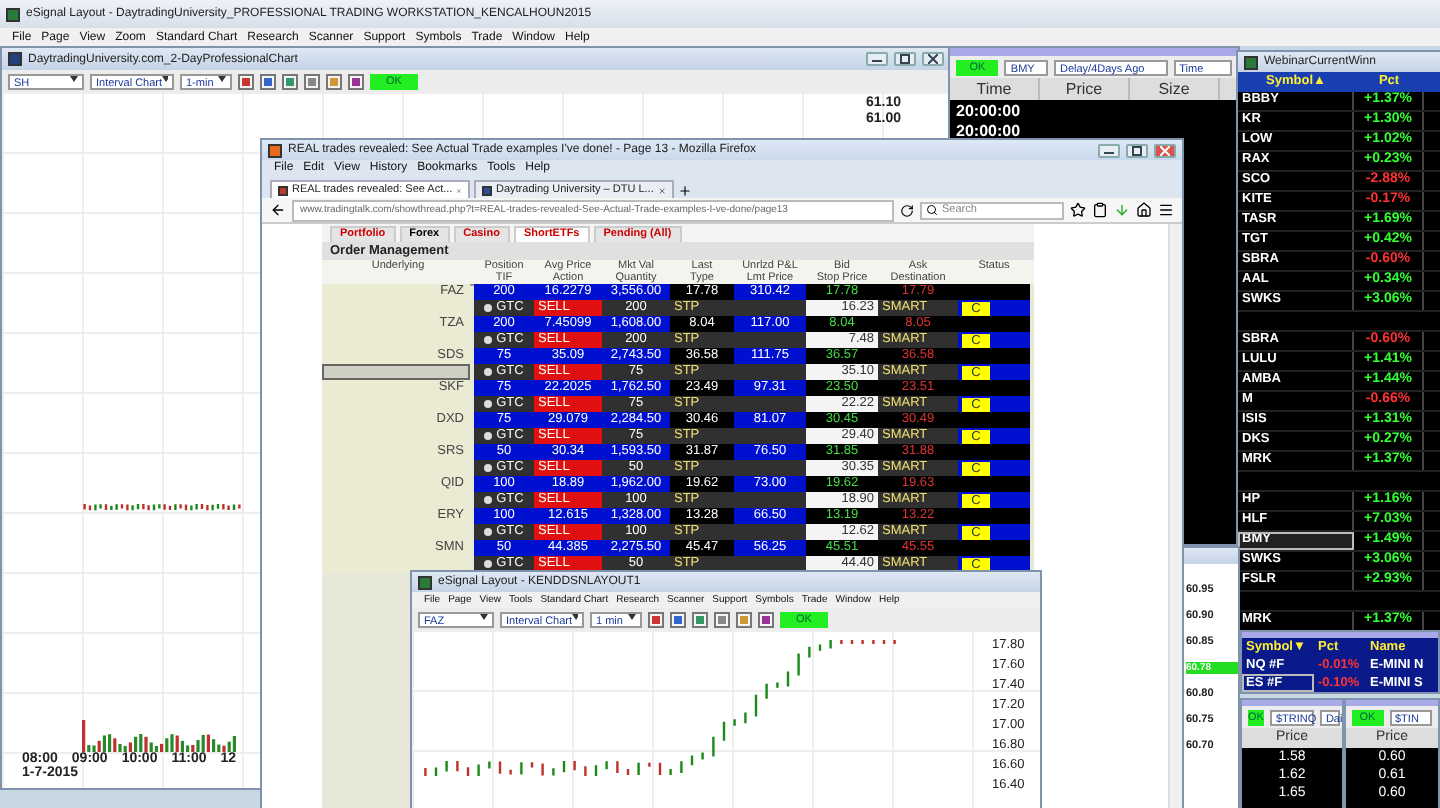 The image size is (1440, 808). I want to click on search-icon, so click(932, 210).